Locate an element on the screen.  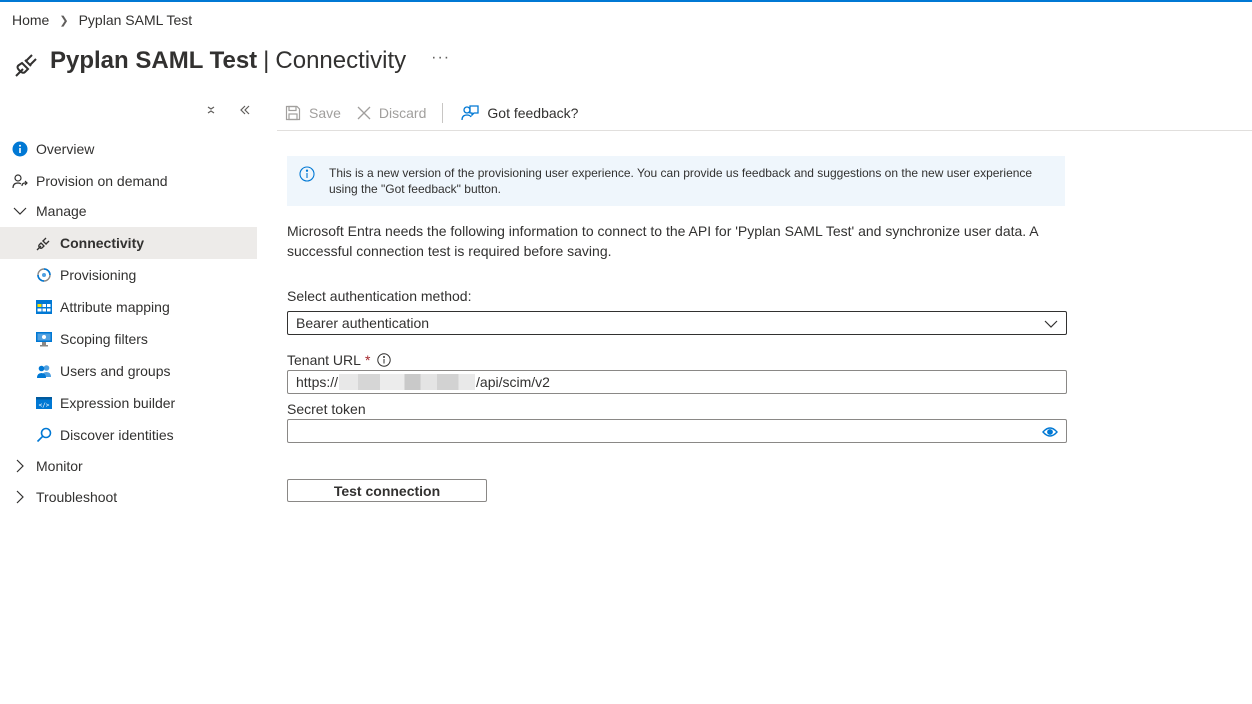
sidebar-item-provision-on-demand: Provision on demand is located at coordinates (128, 181).